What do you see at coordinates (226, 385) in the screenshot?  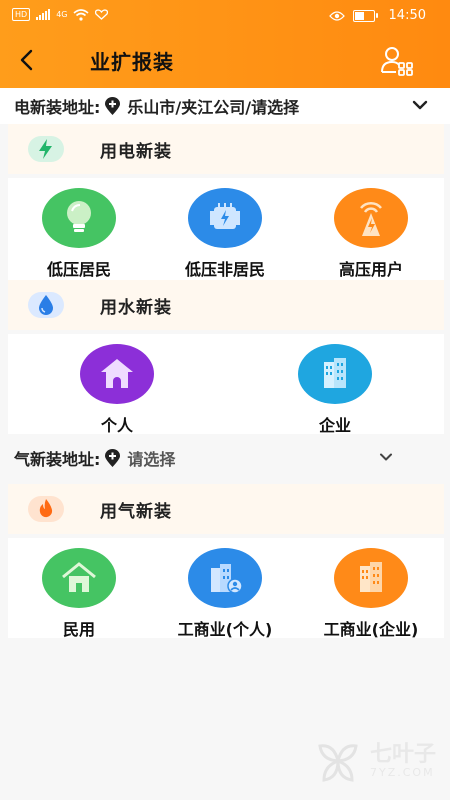 I see `water-grid: 个人 企业` at bounding box center [226, 385].